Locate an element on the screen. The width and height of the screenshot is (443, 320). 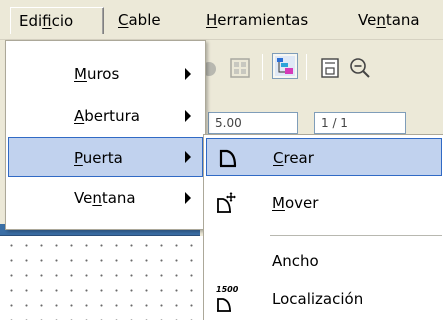
menu-item-abertura-label: Abertura is located at coordinates (107, 116).